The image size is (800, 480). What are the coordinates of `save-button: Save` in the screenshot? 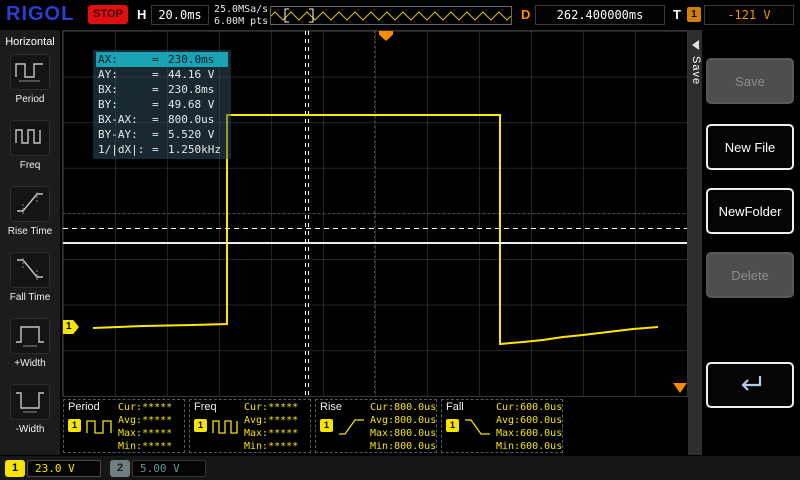 It's located at (750, 81).